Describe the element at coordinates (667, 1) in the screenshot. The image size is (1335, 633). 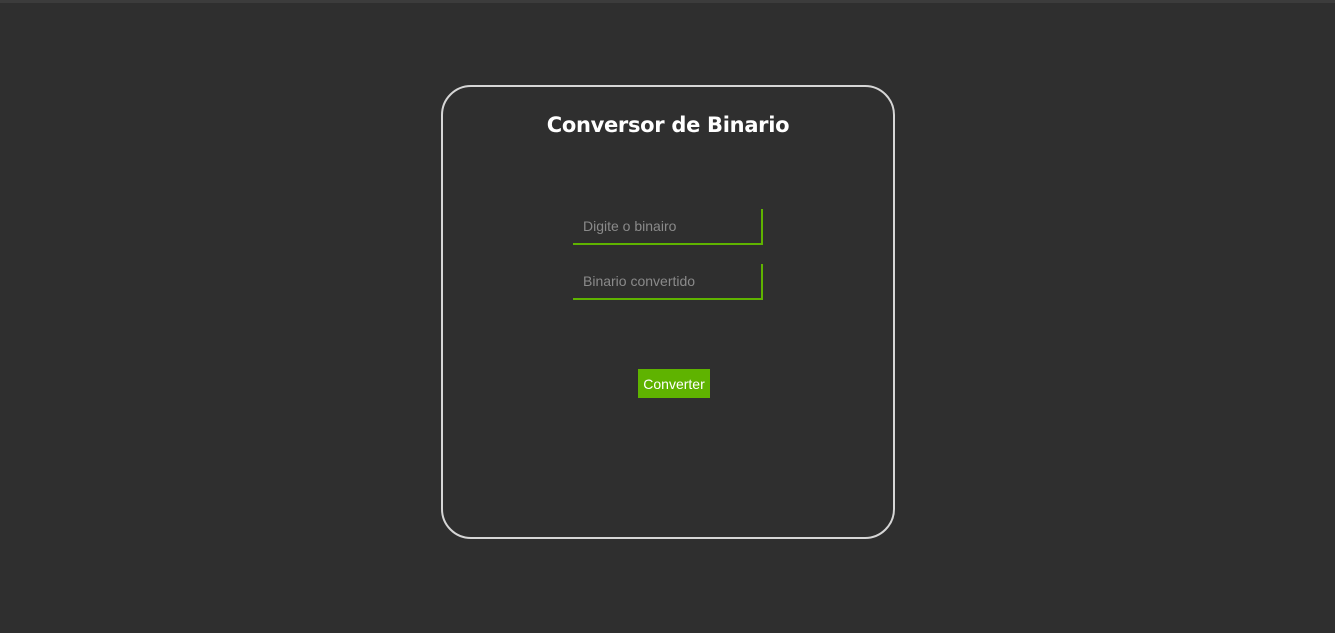
I see `window-top-border` at that location.